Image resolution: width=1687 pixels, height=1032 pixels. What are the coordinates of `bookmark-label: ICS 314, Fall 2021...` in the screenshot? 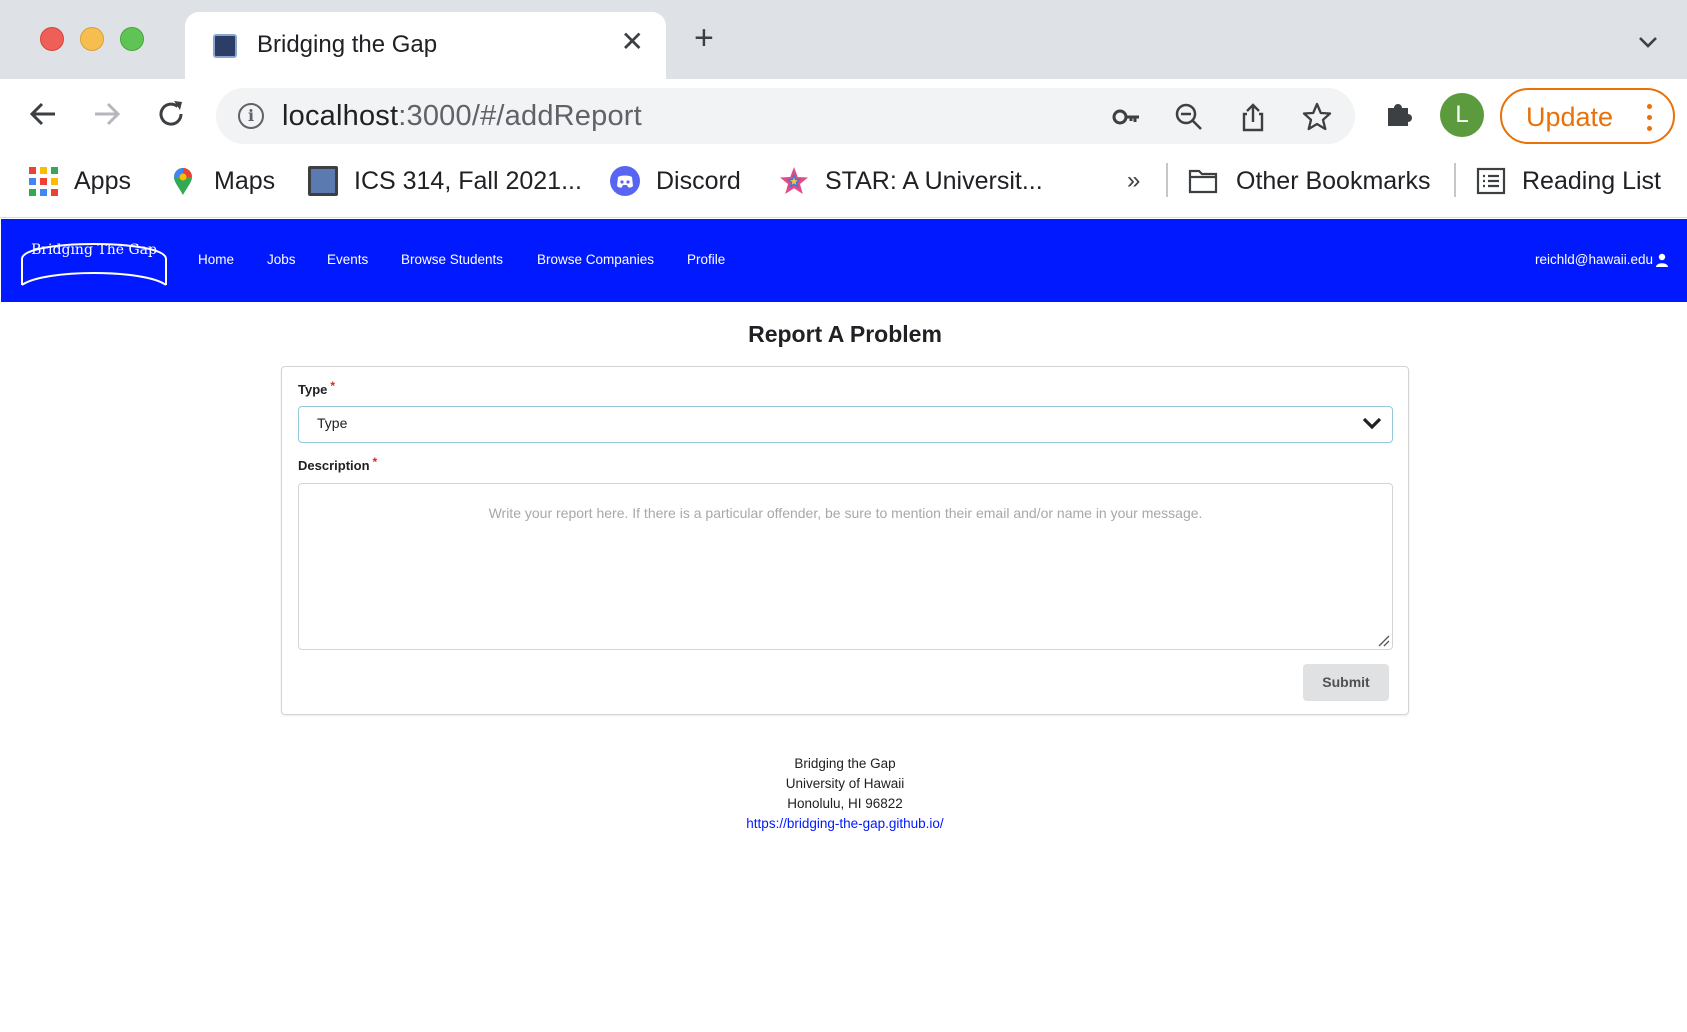 It's located at (468, 180).